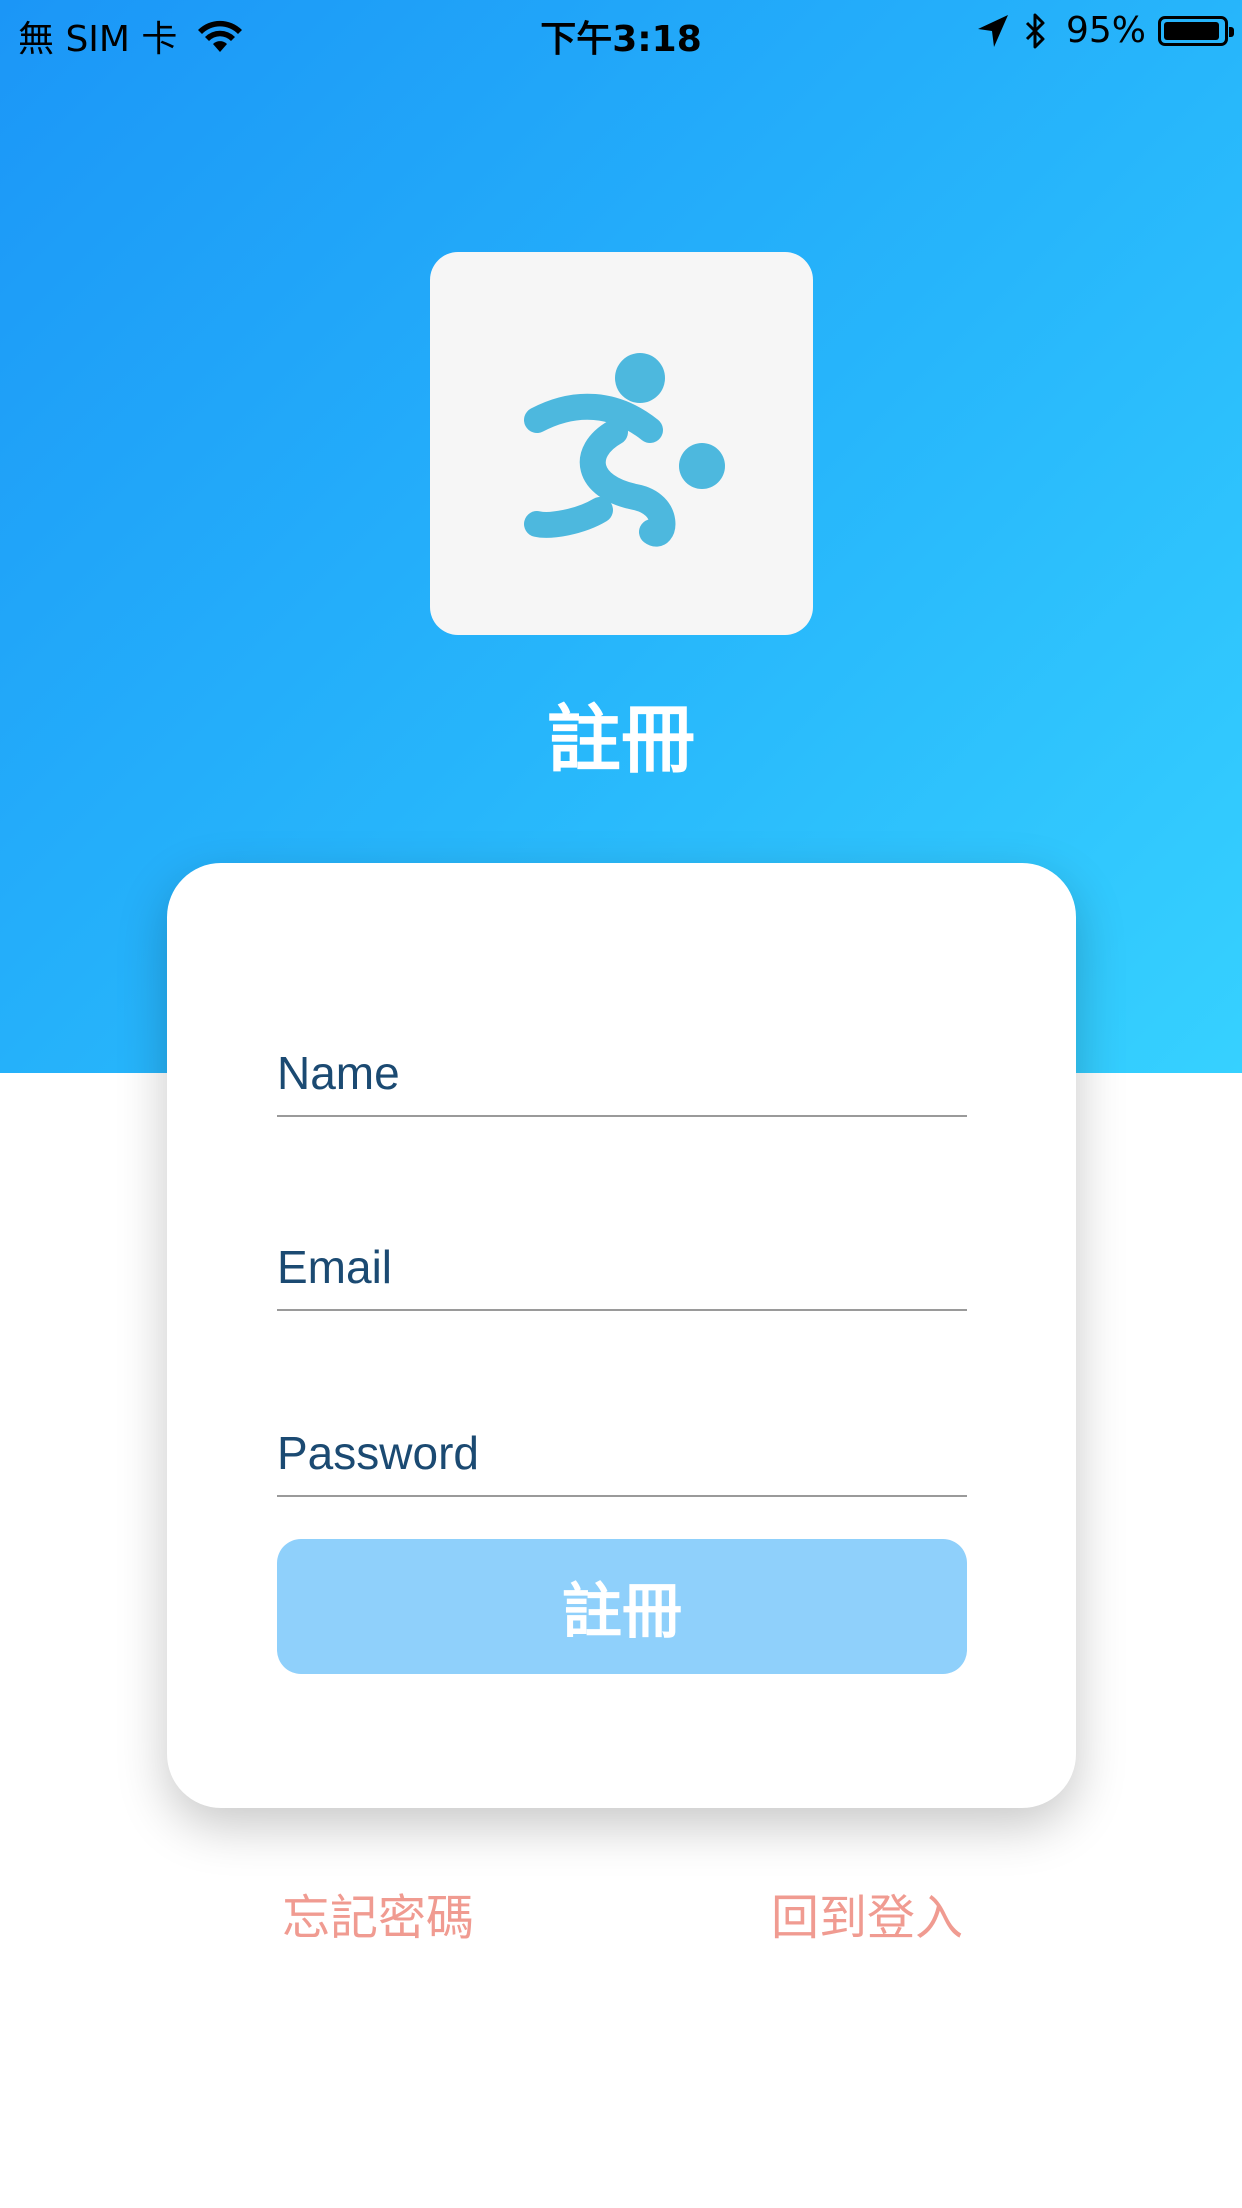 The image size is (1242, 2208). I want to click on email-field, so click(622, 1274).